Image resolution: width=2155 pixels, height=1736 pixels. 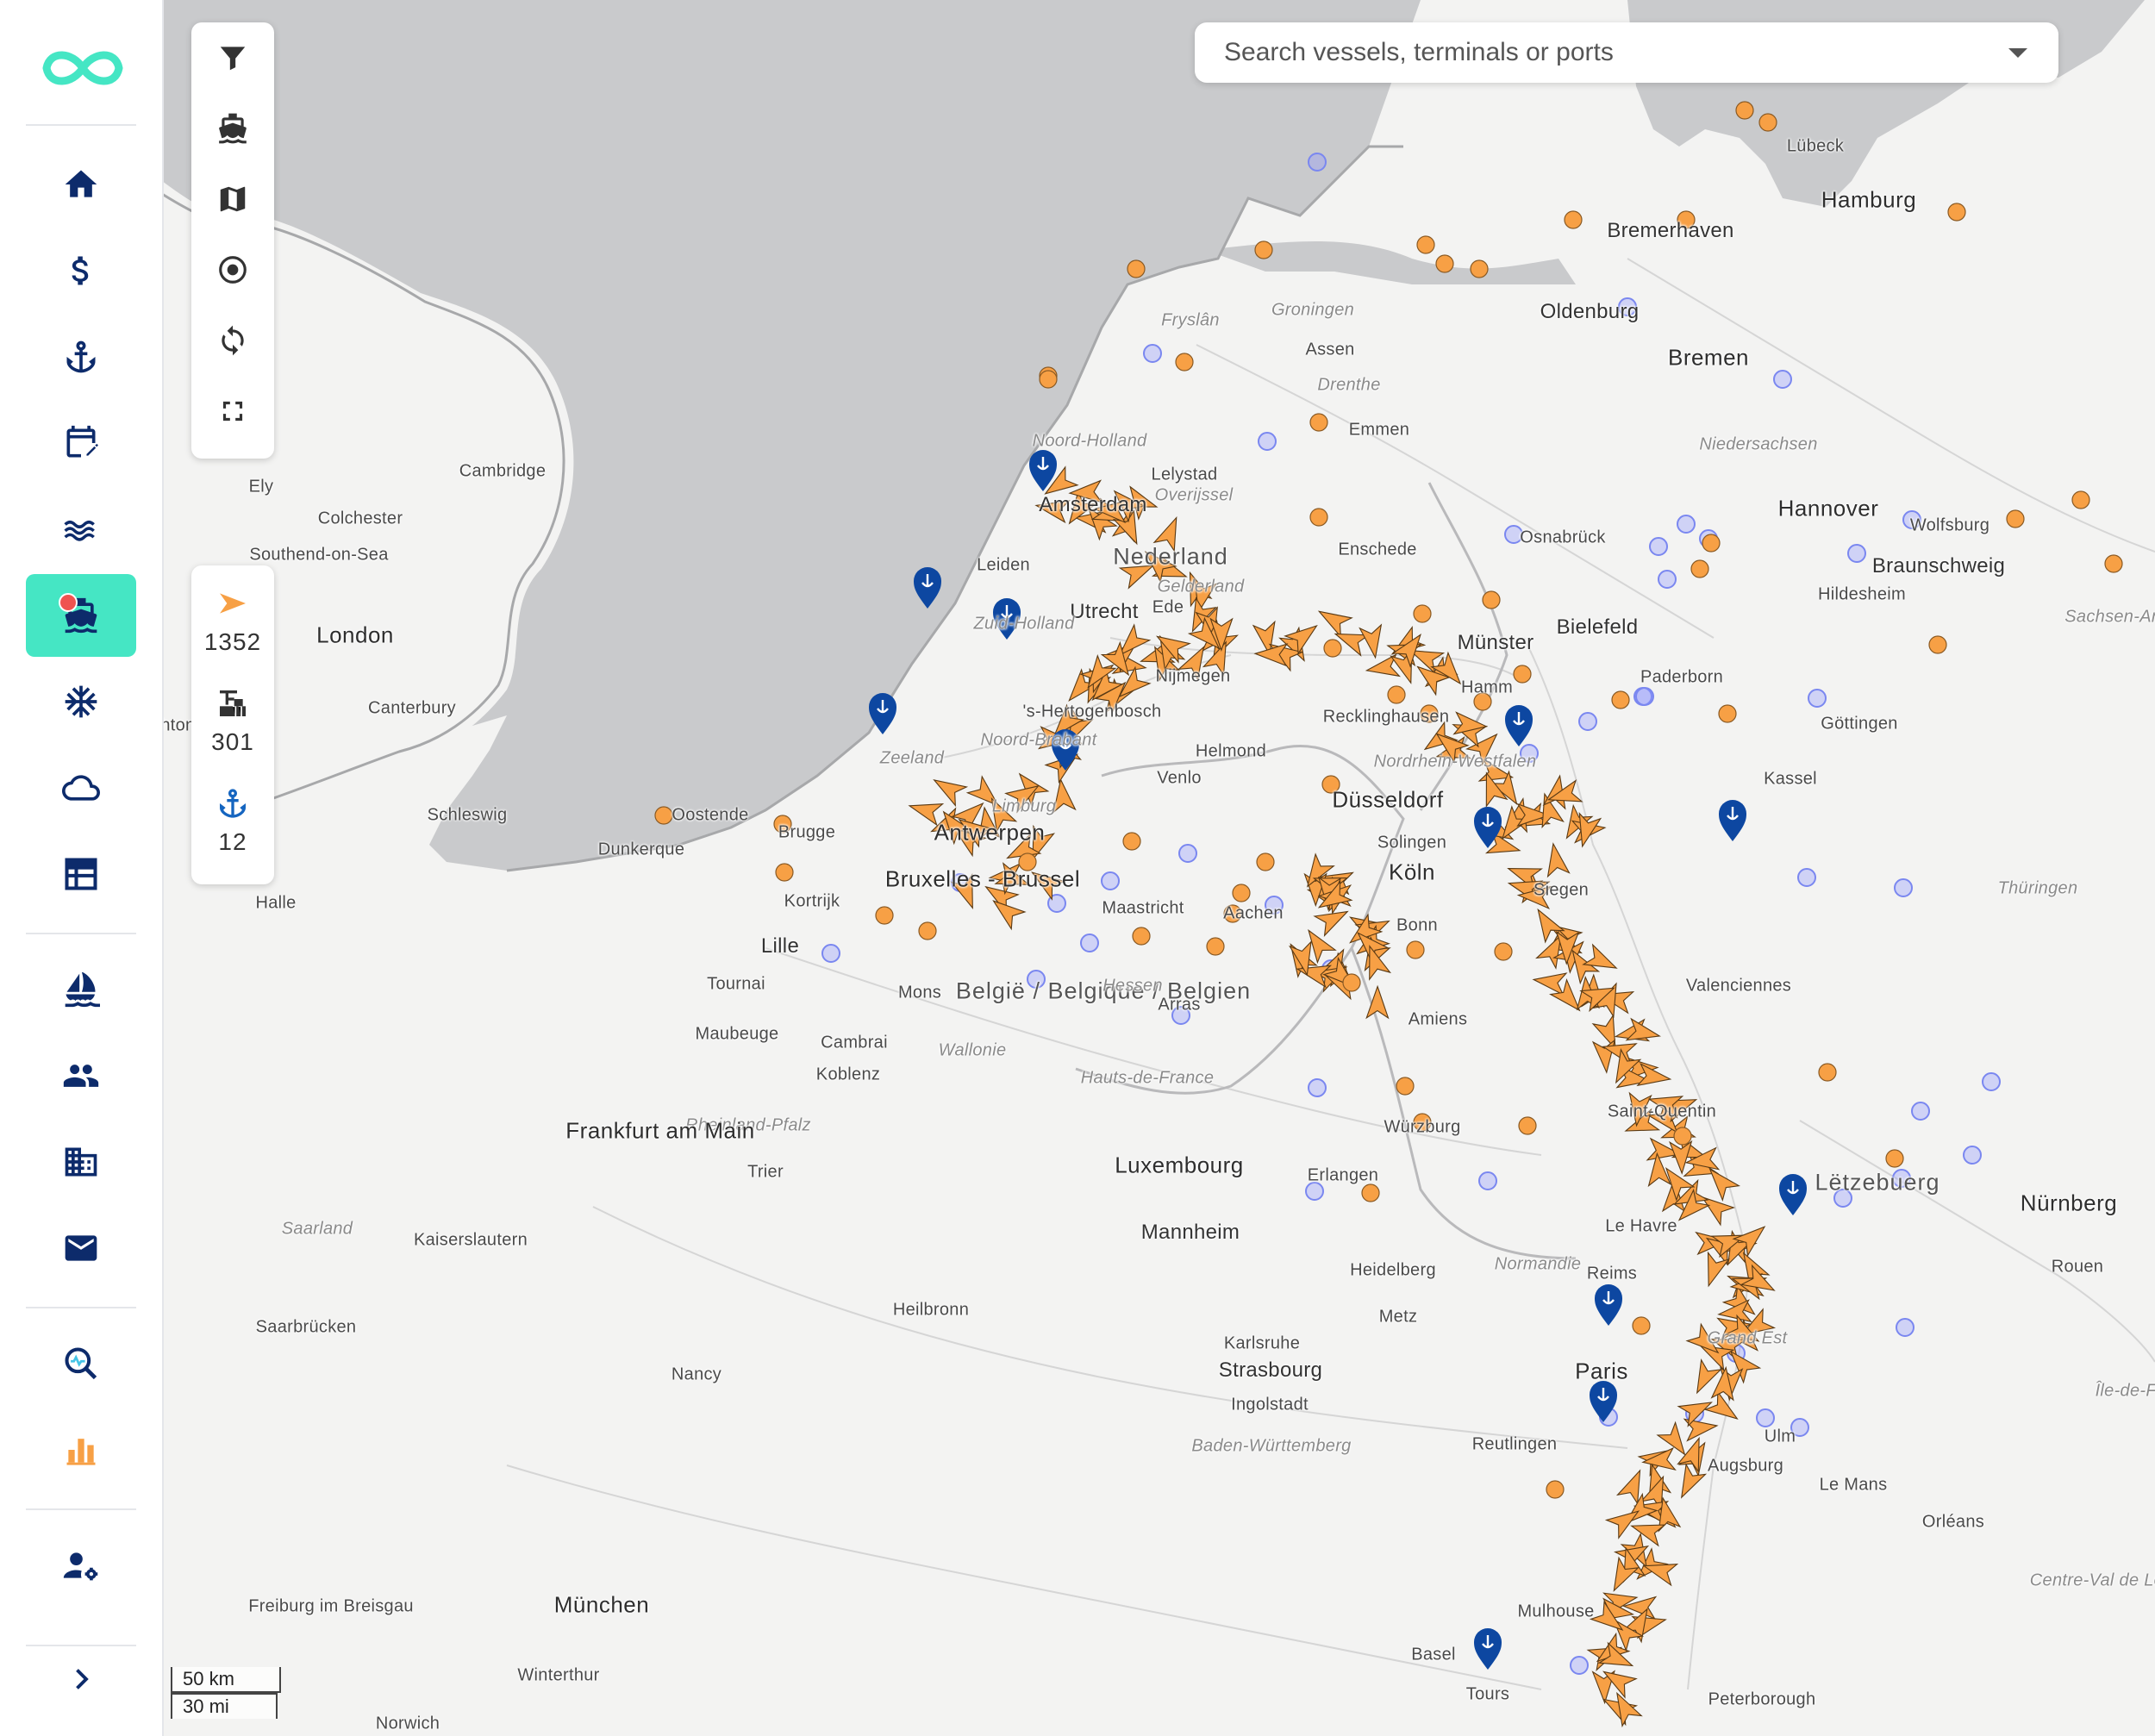 What do you see at coordinates (81, 1449) in the screenshot?
I see `sidebar-item-reports` at bounding box center [81, 1449].